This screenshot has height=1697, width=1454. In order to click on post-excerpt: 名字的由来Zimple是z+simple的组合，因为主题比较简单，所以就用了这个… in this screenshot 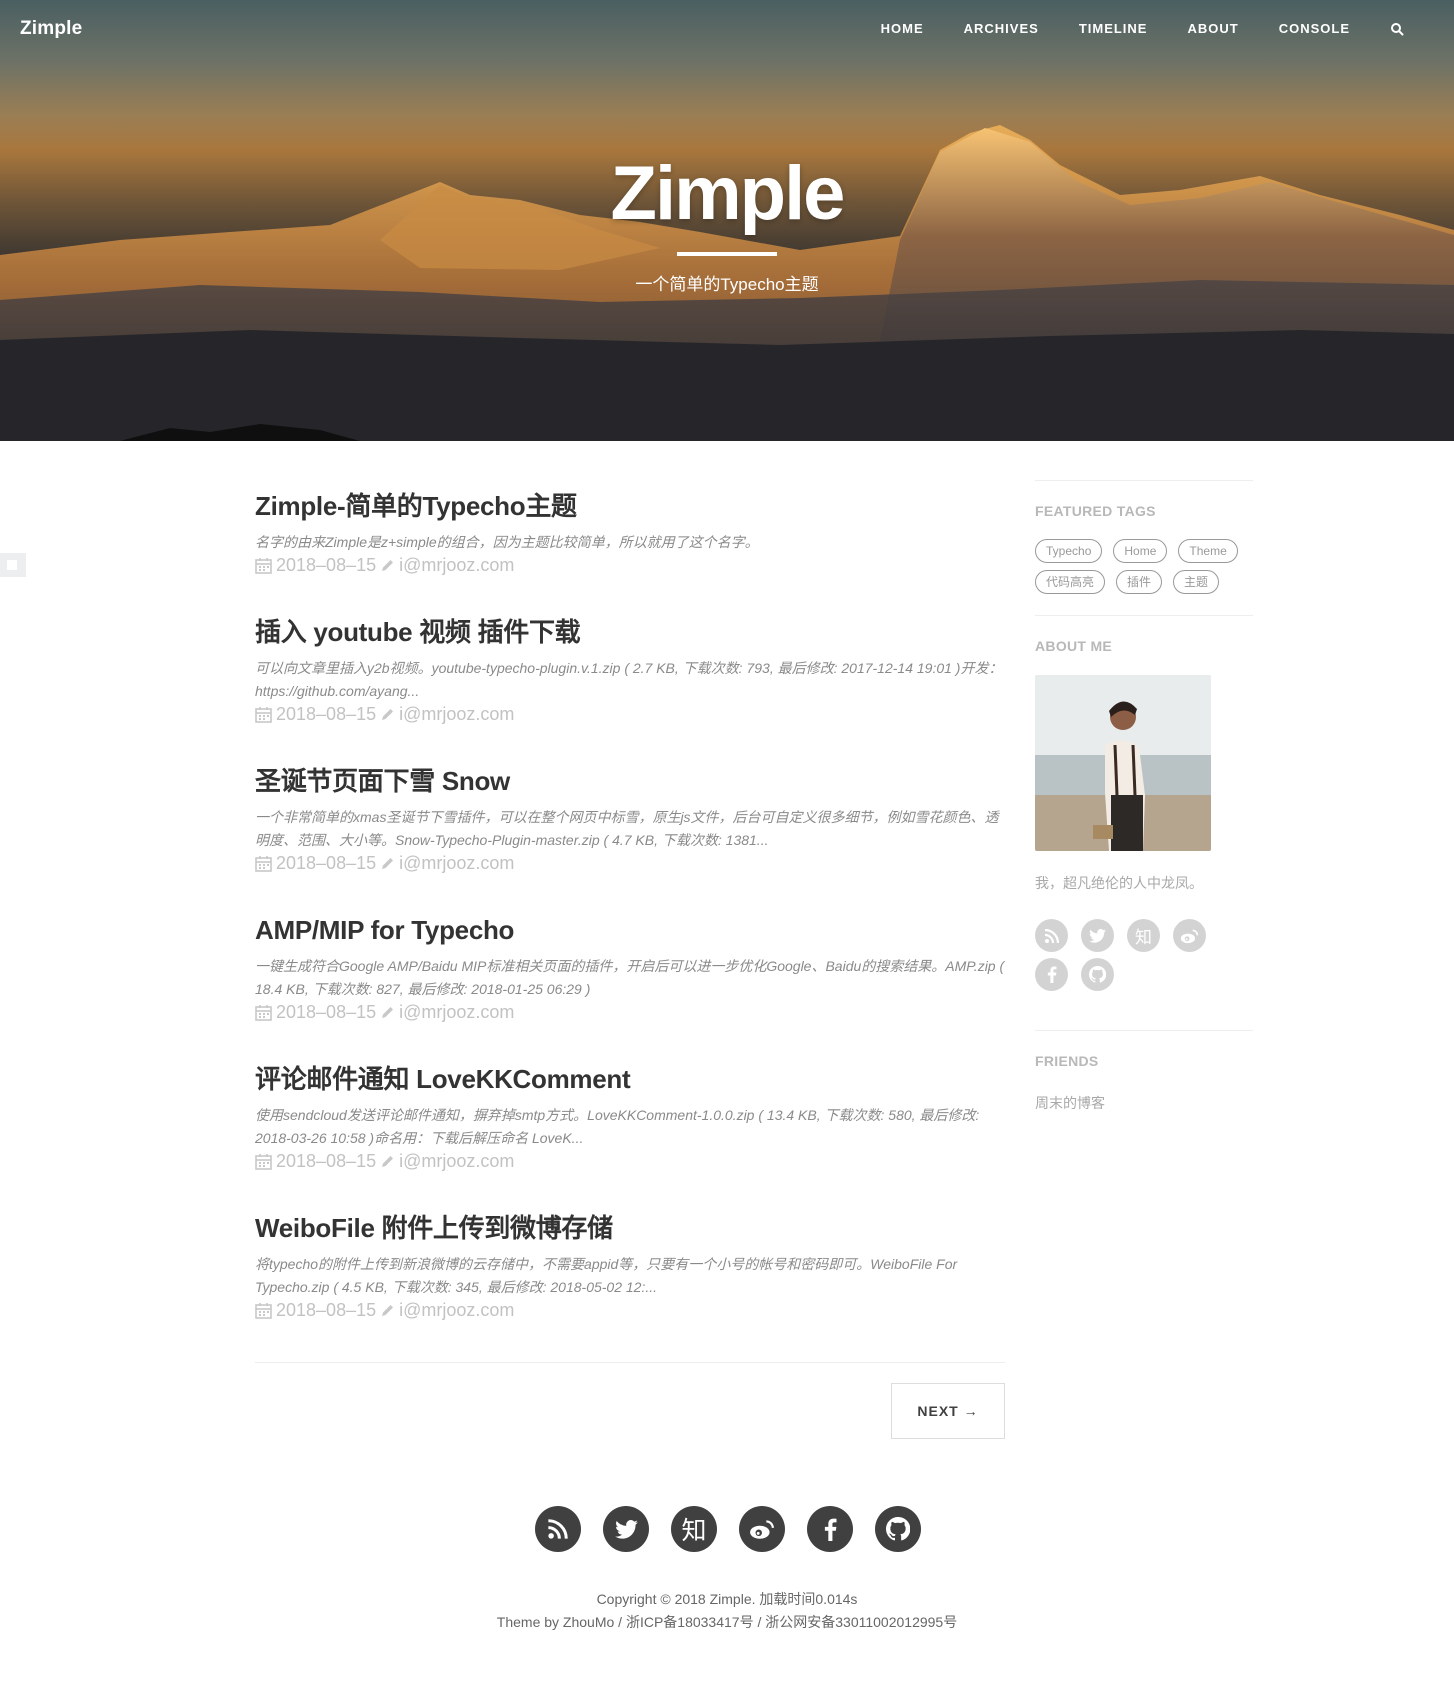, I will do `click(507, 542)`.